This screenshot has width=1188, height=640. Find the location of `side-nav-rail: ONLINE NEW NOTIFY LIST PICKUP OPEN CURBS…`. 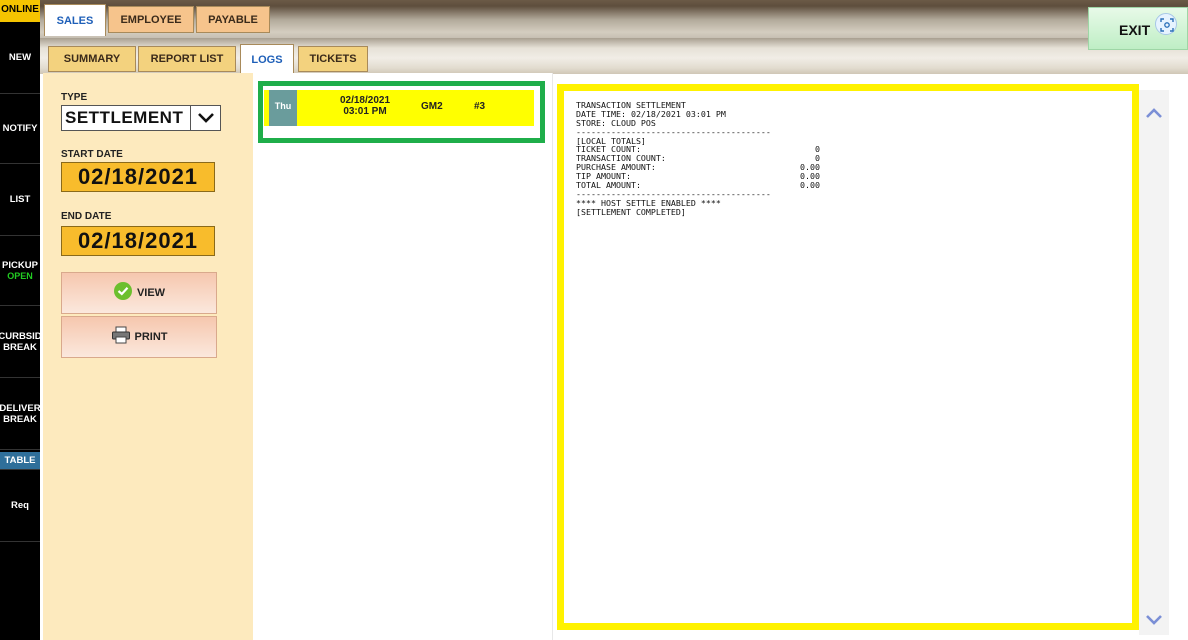

side-nav-rail: ONLINE NEW NOTIFY LIST PICKUP OPEN CURBS… is located at coordinates (20, 320).